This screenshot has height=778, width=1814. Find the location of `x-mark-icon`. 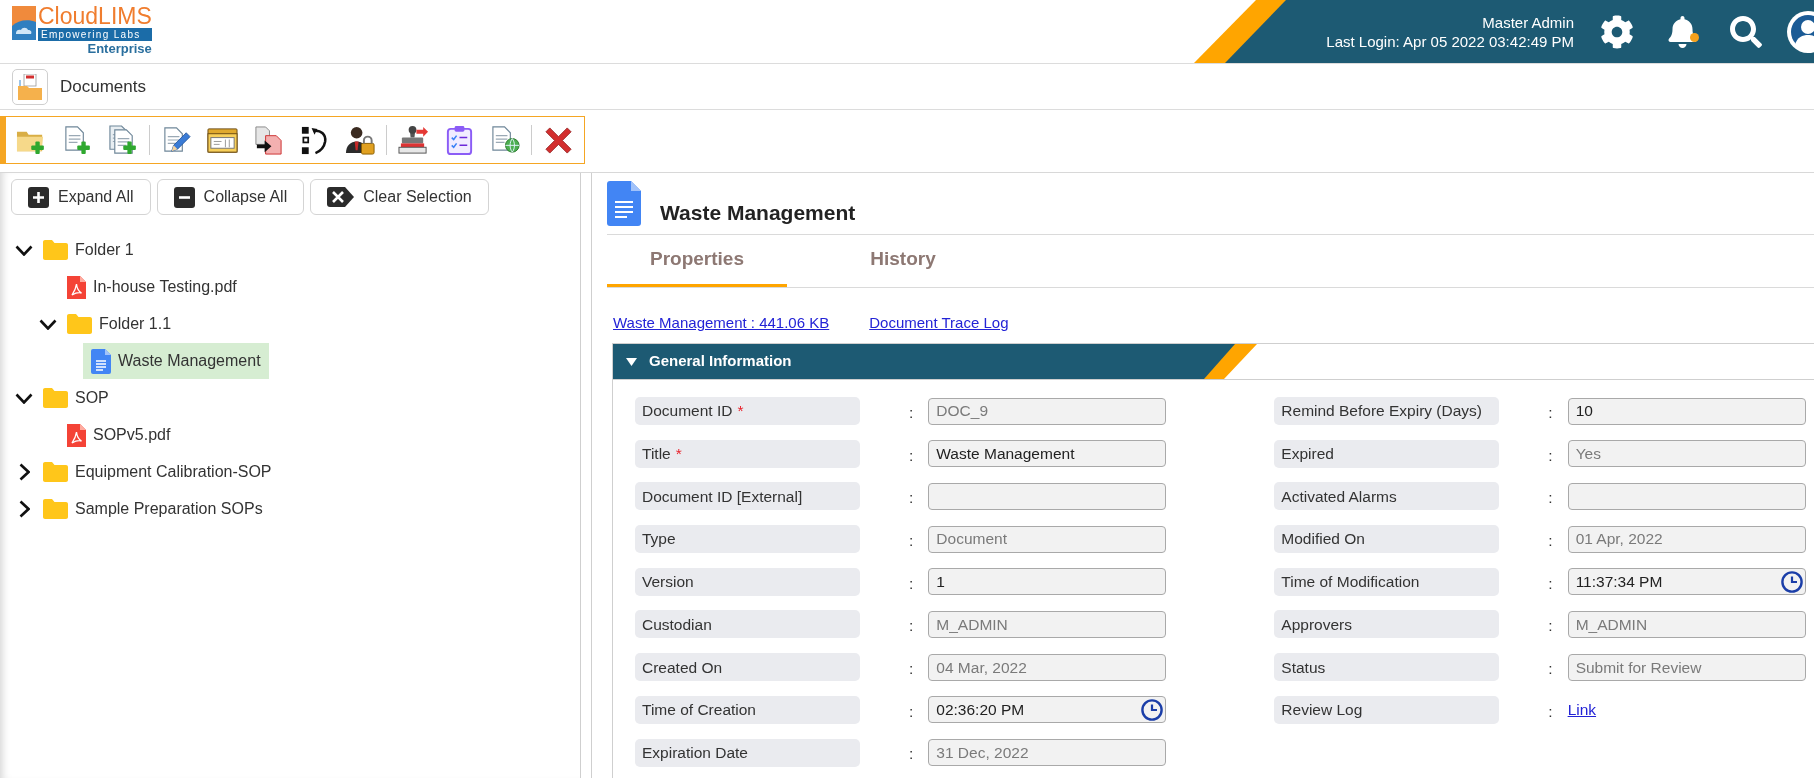

x-mark-icon is located at coordinates (558, 140).